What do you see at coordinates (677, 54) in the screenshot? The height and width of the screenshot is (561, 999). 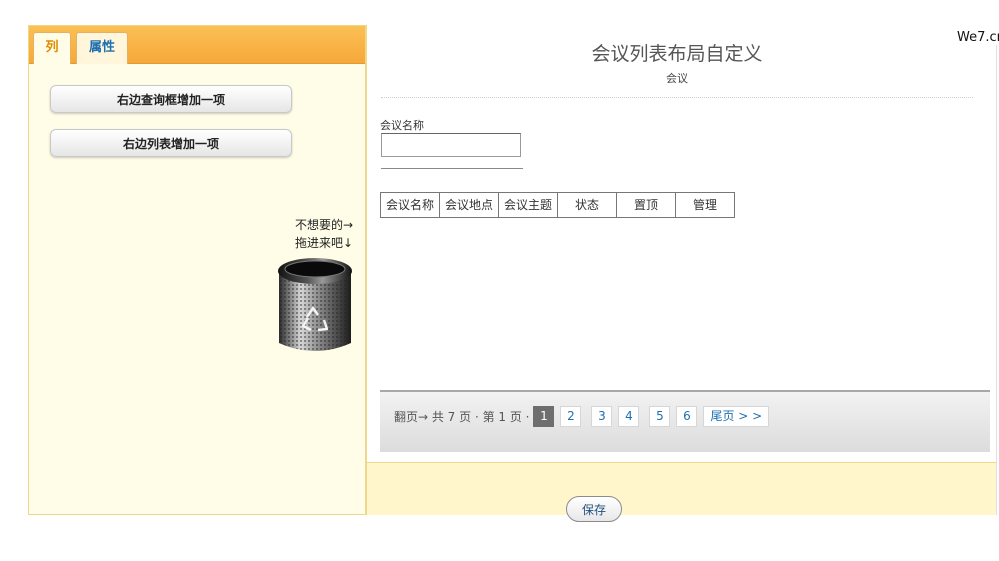 I see `page-title: 会议列表布局自定义` at bounding box center [677, 54].